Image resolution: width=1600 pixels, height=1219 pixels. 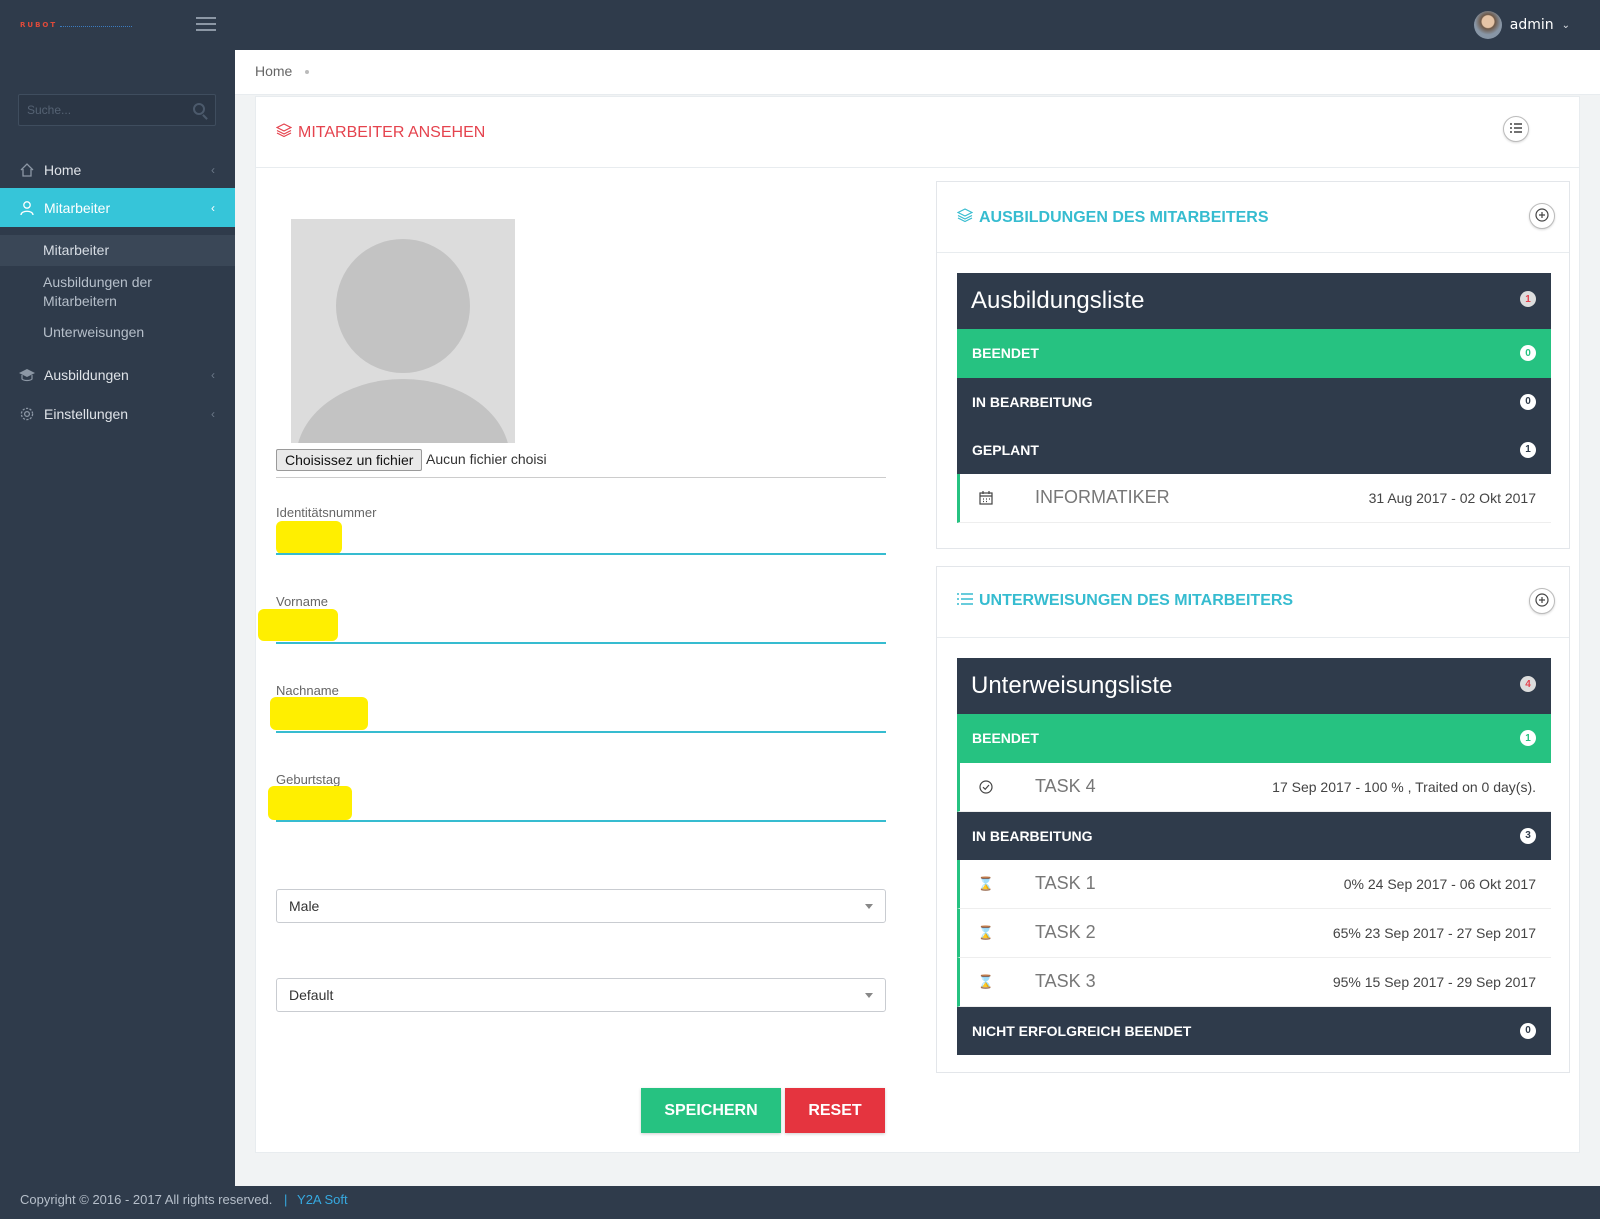 I want to click on list-header: Unterweisungsliste 4, so click(x=1254, y=686).